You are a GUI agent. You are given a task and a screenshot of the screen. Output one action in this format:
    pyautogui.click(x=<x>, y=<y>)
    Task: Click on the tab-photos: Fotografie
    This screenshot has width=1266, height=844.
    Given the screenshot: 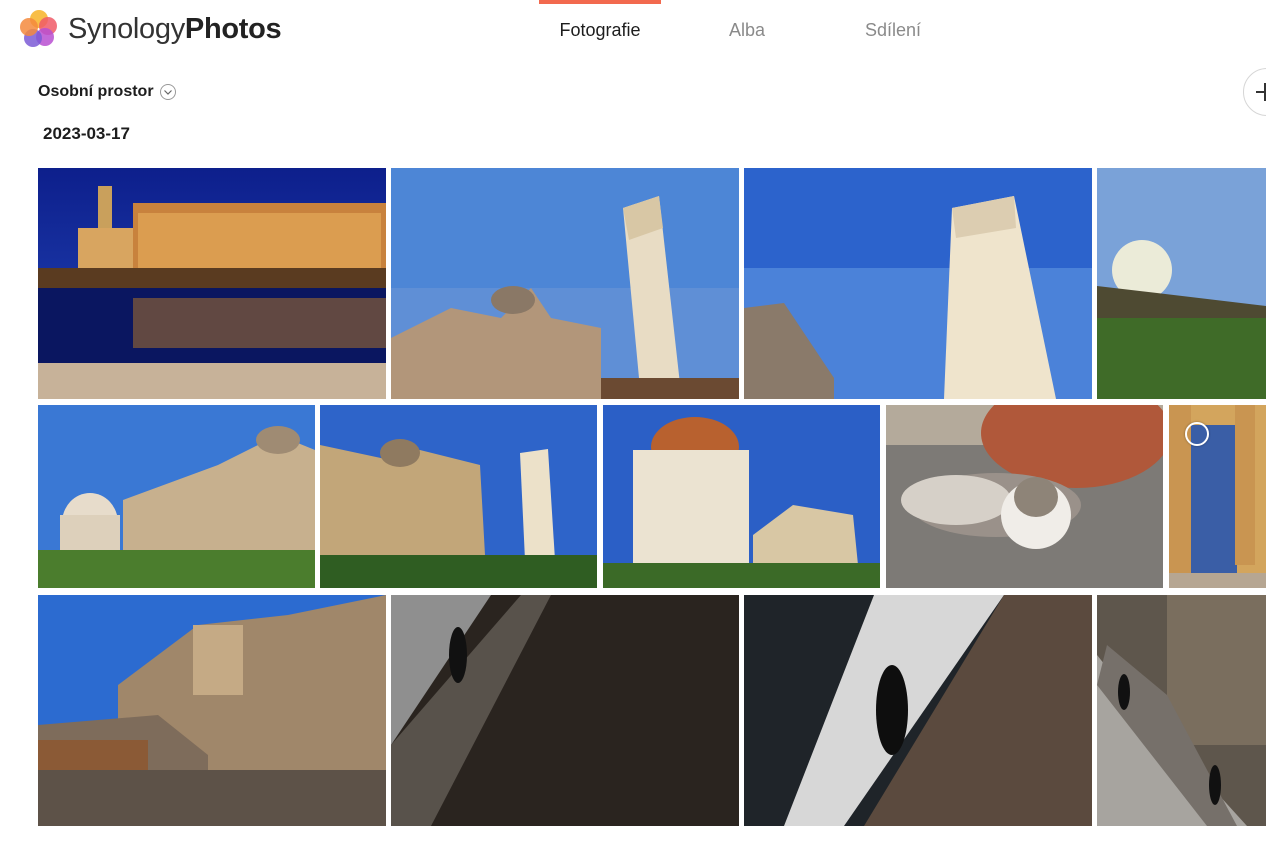 What is the action you would take?
    pyautogui.click(x=600, y=30)
    